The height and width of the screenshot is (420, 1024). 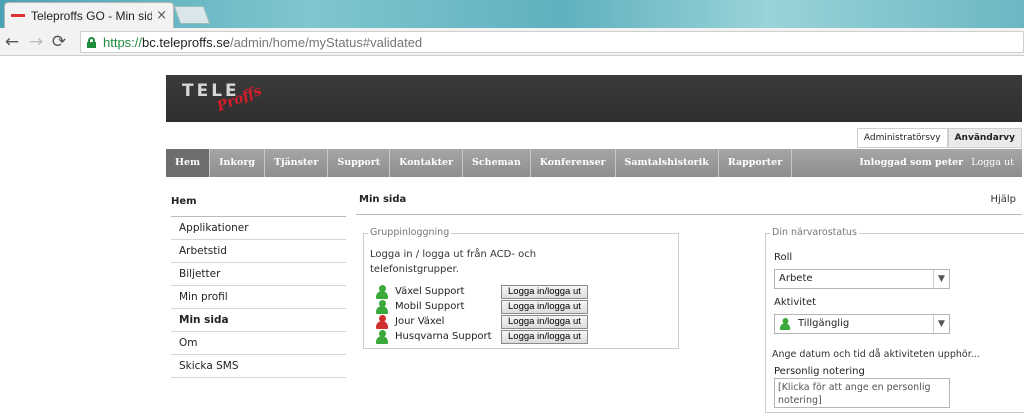 I want to click on sidebar-item-applikationer: Applikationer, so click(x=258, y=228).